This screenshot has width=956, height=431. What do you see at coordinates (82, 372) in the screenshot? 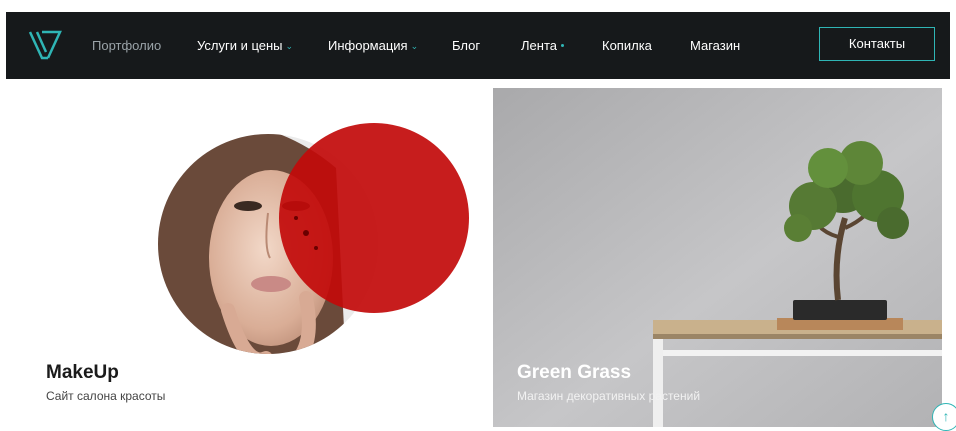
I see `card-title: MakeUp` at bounding box center [82, 372].